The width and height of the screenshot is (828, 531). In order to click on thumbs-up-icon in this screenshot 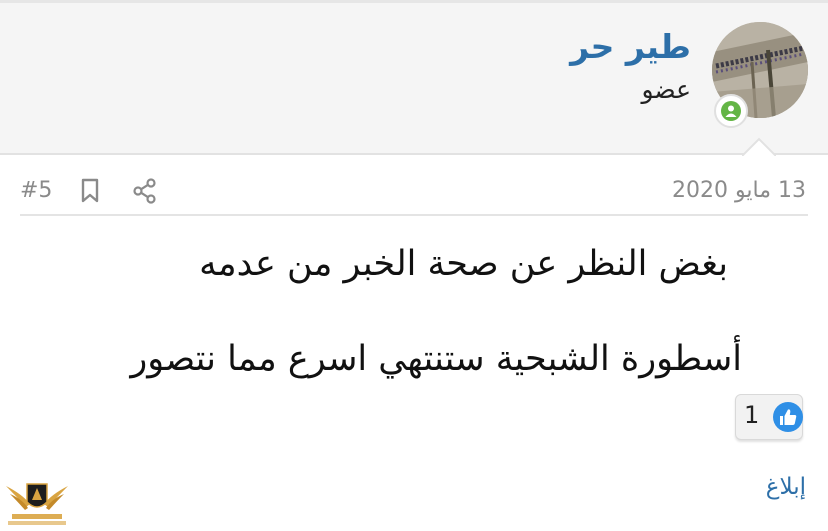, I will do `click(788, 417)`.